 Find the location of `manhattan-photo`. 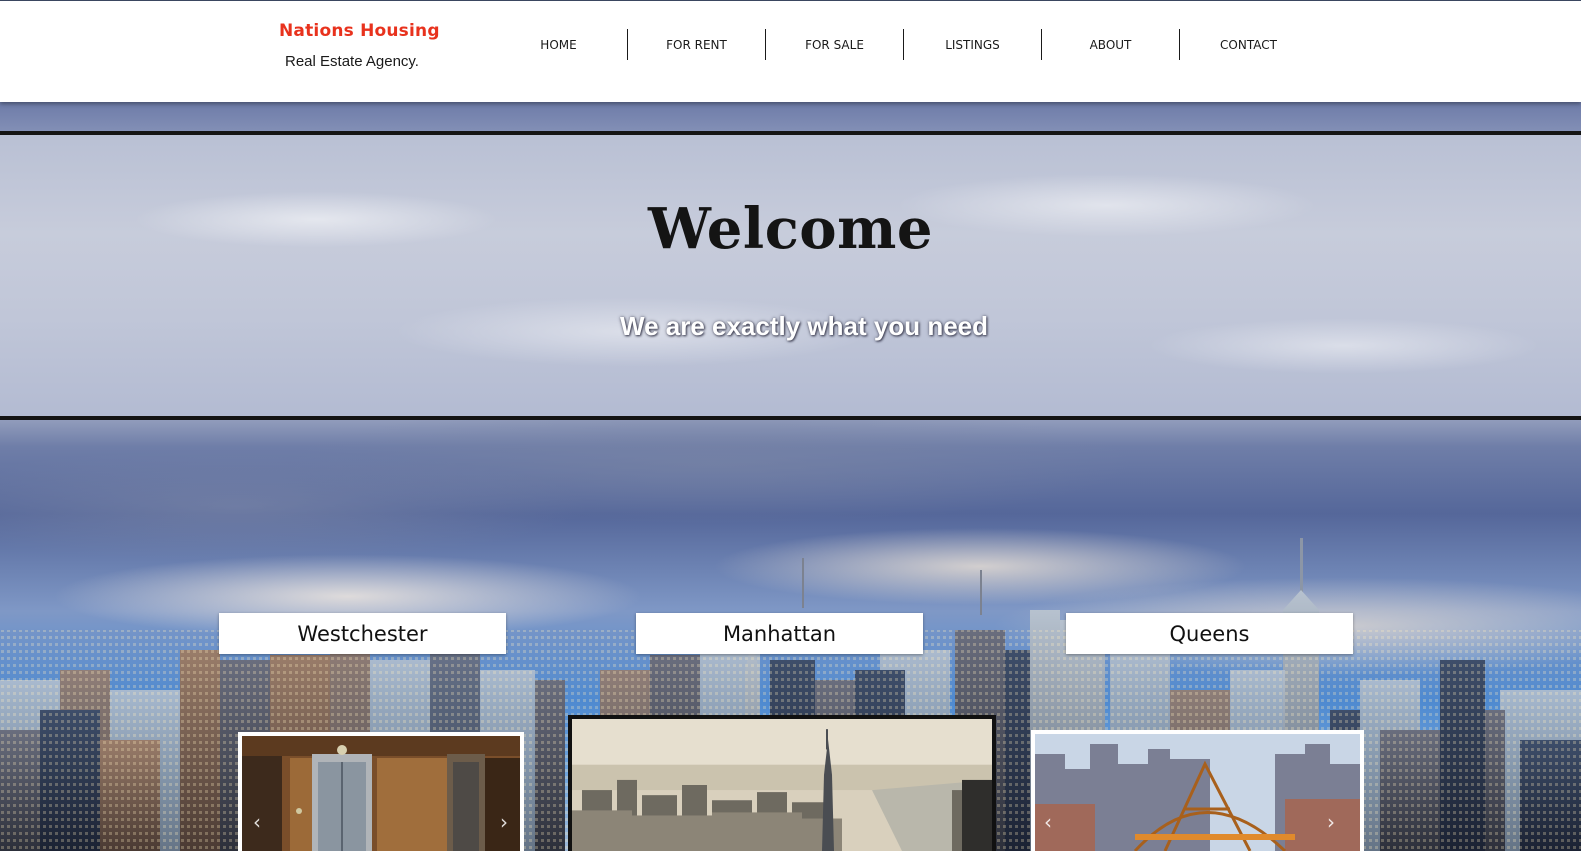

manhattan-photo is located at coordinates (782, 785).